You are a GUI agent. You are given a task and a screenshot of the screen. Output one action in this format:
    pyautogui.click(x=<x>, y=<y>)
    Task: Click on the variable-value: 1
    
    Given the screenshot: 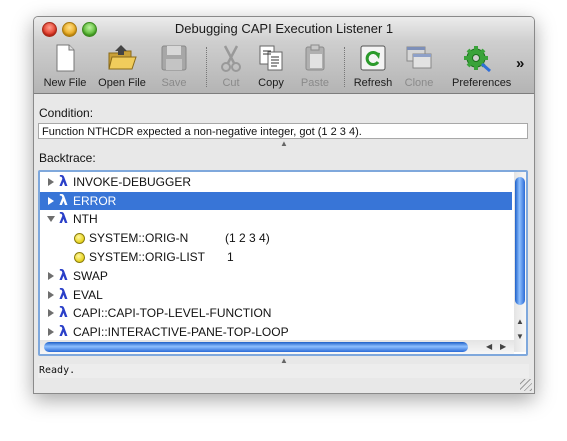 What is the action you would take?
    pyautogui.click(x=230, y=257)
    